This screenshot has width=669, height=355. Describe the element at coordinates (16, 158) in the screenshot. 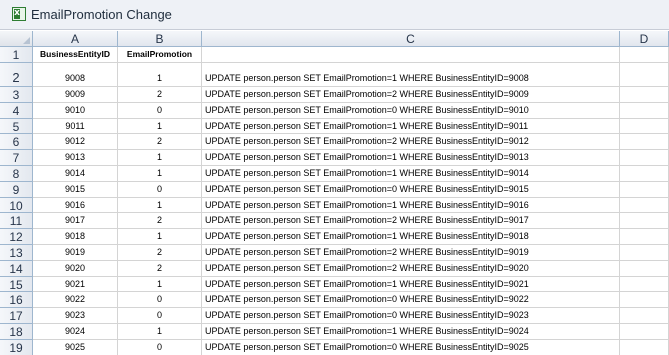

I see `row-header: 7` at that location.